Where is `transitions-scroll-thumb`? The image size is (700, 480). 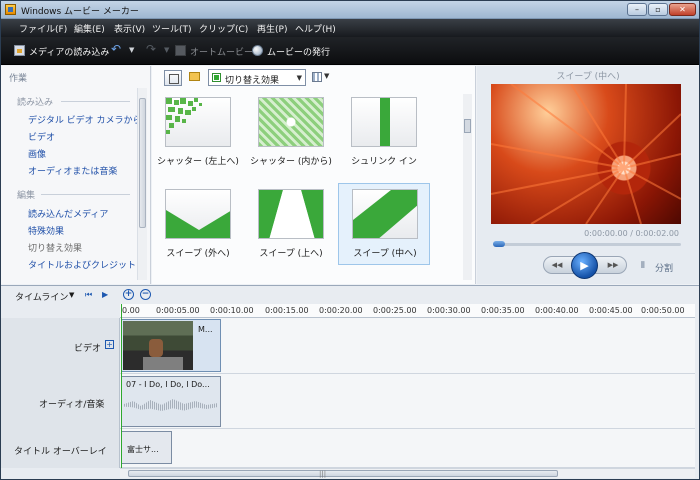 transitions-scroll-thumb is located at coordinates (467, 126).